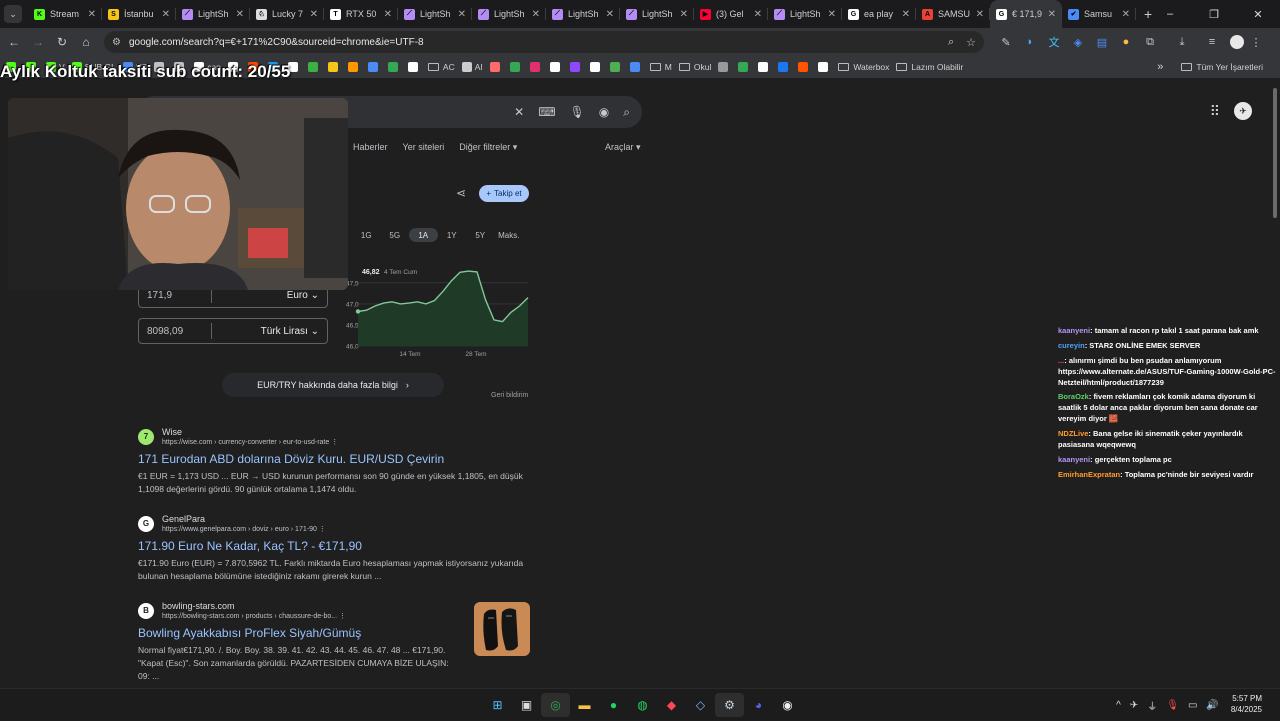 The width and height of the screenshot is (1280, 721). Describe the element at coordinates (1182, 42) in the screenshot. I see `download-icon: ⤓` at that location.